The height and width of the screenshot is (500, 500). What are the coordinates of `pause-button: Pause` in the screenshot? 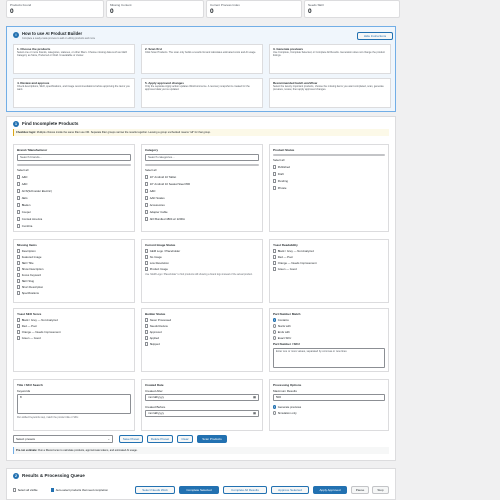 It's located at (360, 490).